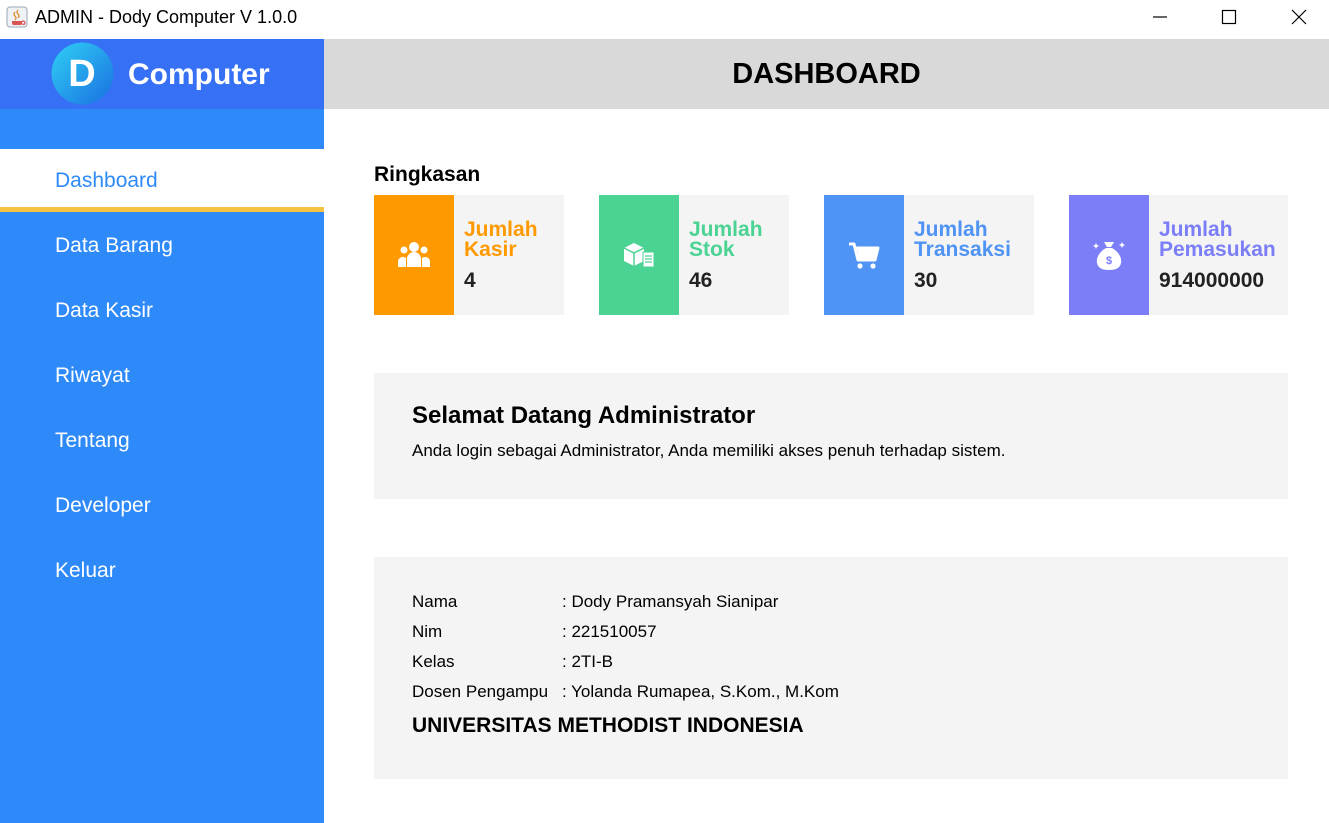 The image size is (1329, 823). What do you see at coordinates (435, 601) in the screenshot?
I see `info-key: Nama` at bounding box center [435, 601].